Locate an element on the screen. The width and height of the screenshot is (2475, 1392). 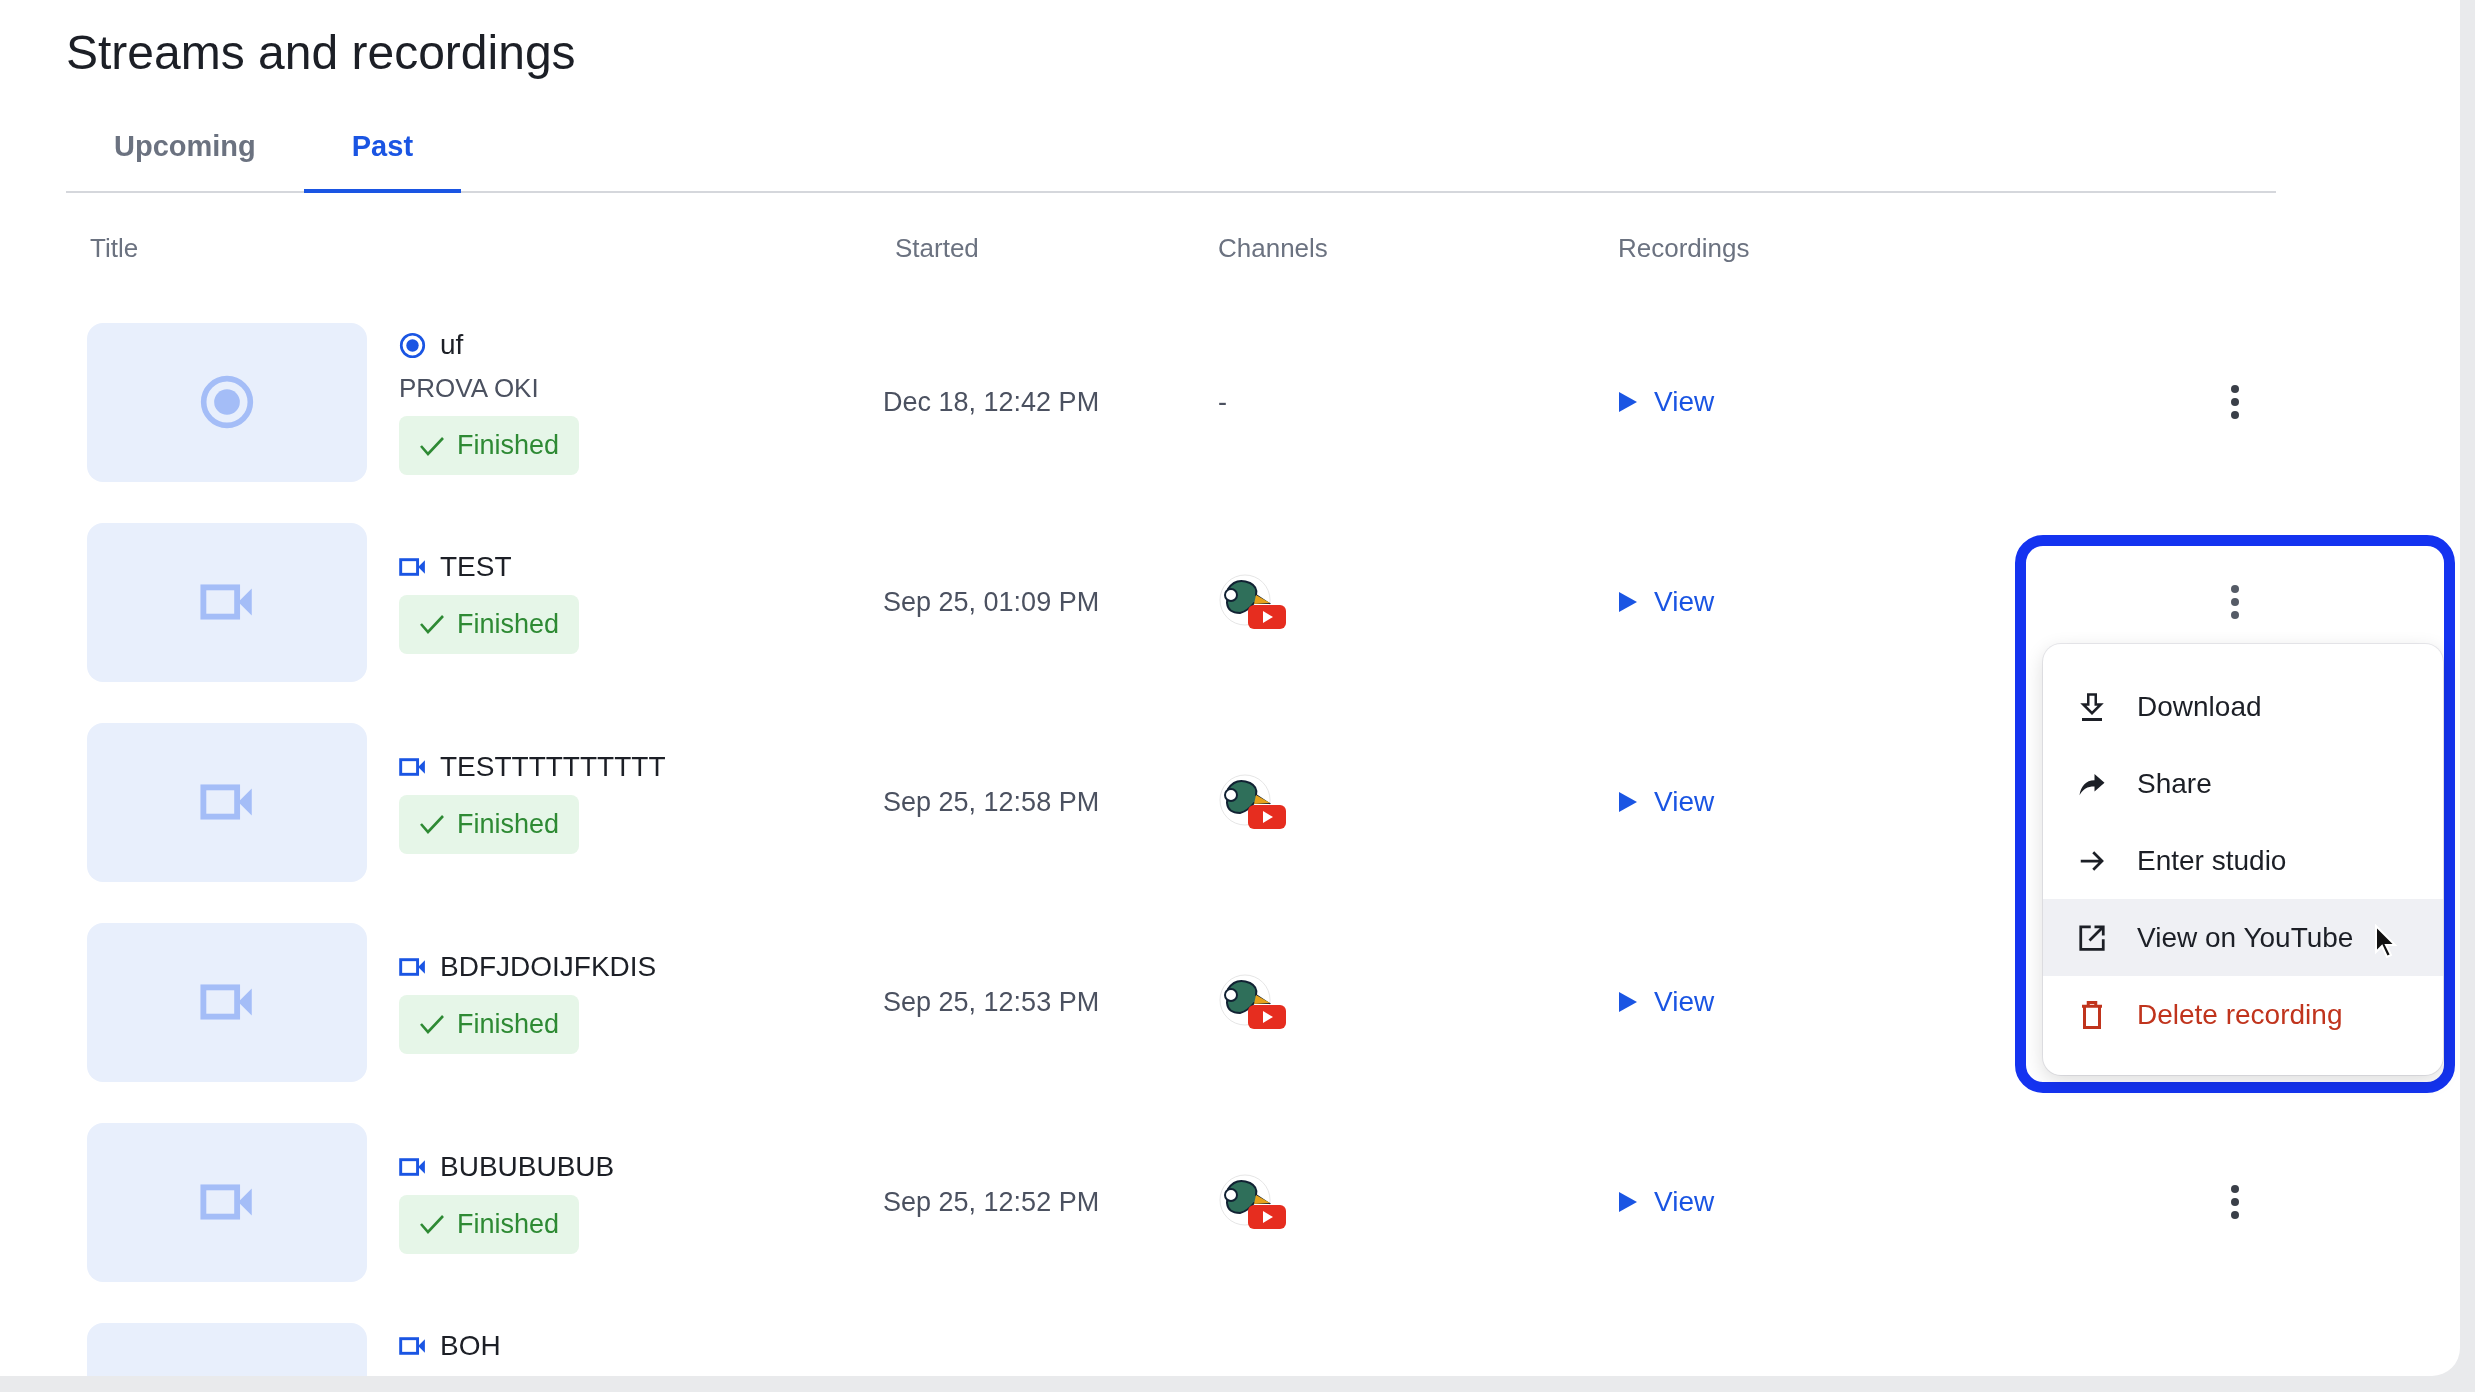
stream-subtitle: PROVA OKI is located at coordinates (469, 388).